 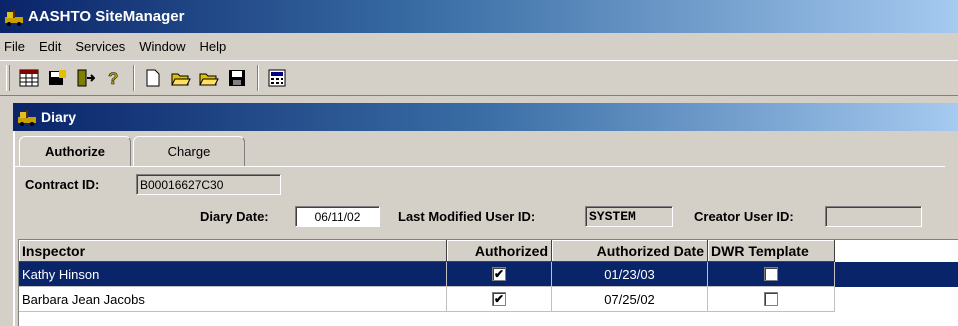 I want to click on save-icon, so click(x=237, y=78).